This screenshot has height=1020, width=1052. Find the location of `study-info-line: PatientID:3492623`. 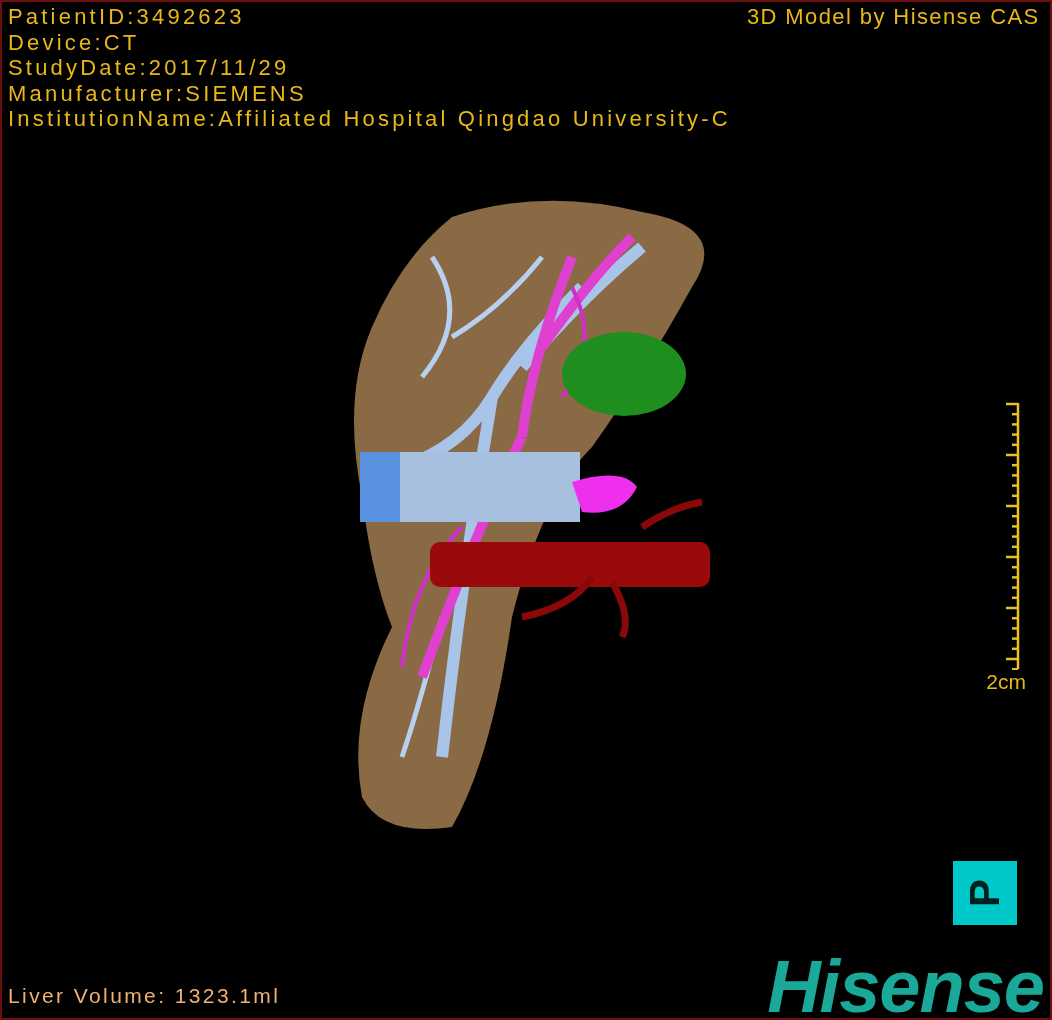

study-info-line: PatientID:3492623 is located at coordinates (127, 17).